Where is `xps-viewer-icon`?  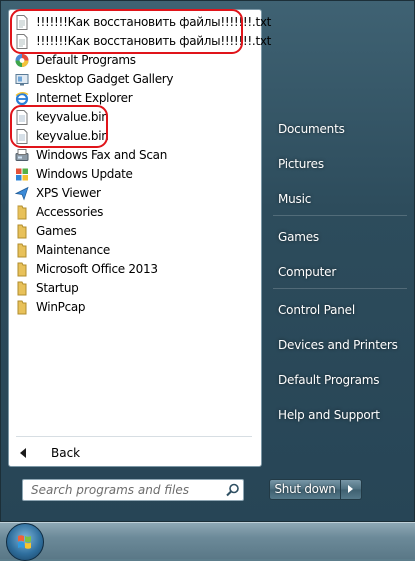 xps-viewer-icon is located at coordinates (22, 193).